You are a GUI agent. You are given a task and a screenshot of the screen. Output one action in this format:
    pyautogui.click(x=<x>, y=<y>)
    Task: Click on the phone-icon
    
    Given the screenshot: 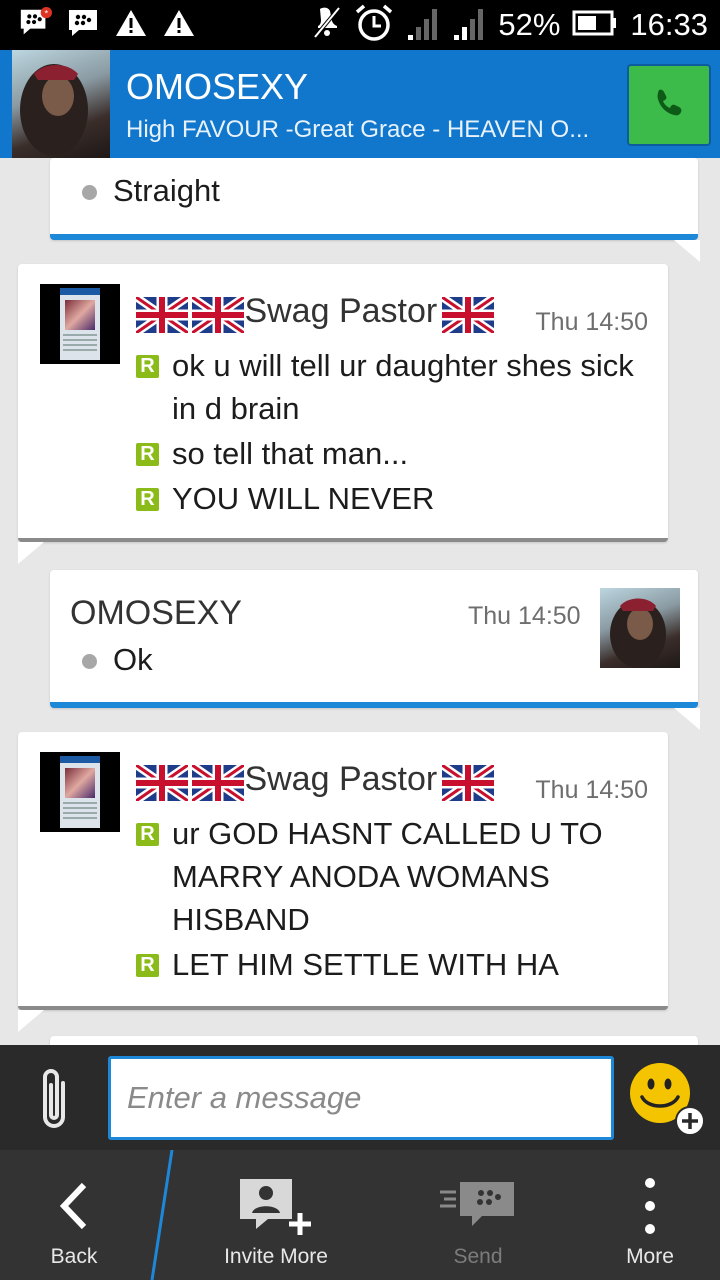 What is the action you would take?
    pyautogui.click(x=669, y=105)
    